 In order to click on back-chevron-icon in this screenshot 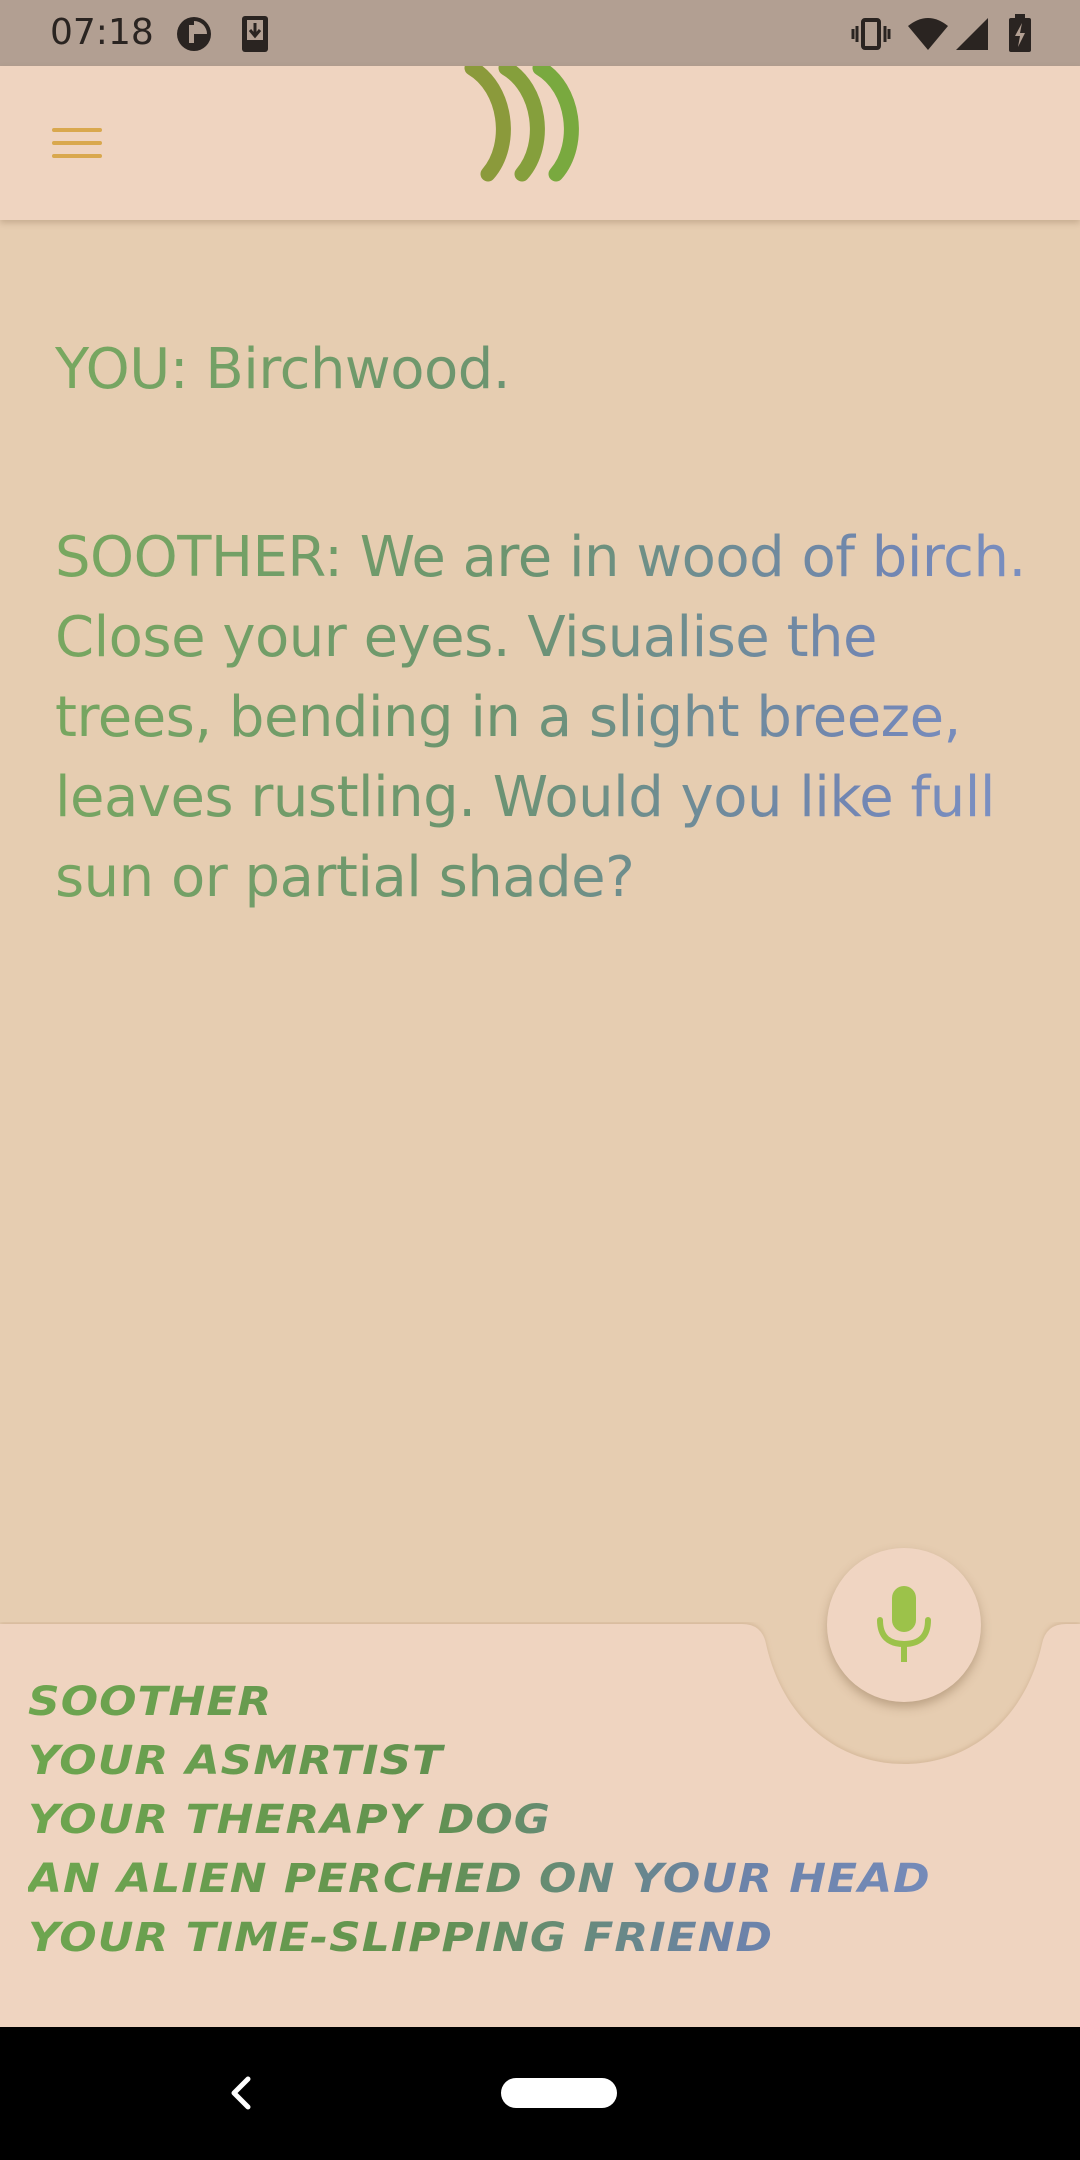, I will do `click(242, 2093)`.